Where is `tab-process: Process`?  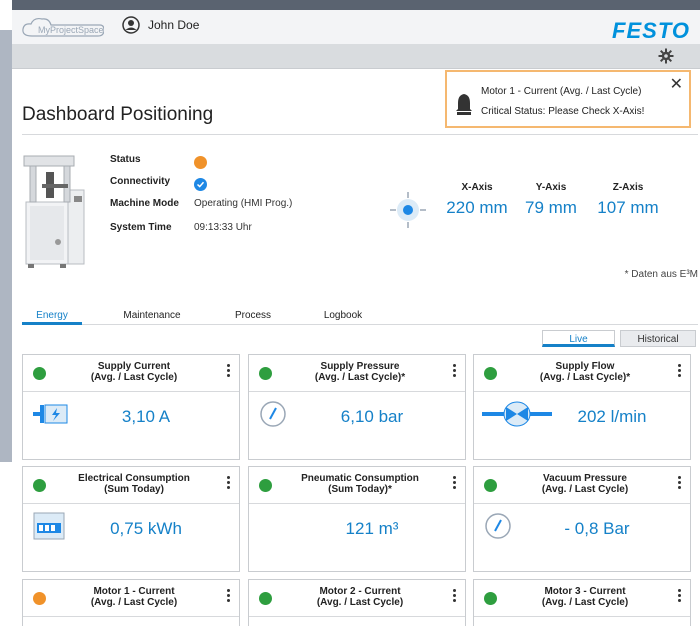 tab-process: Process is located at coordinates (253, 315).